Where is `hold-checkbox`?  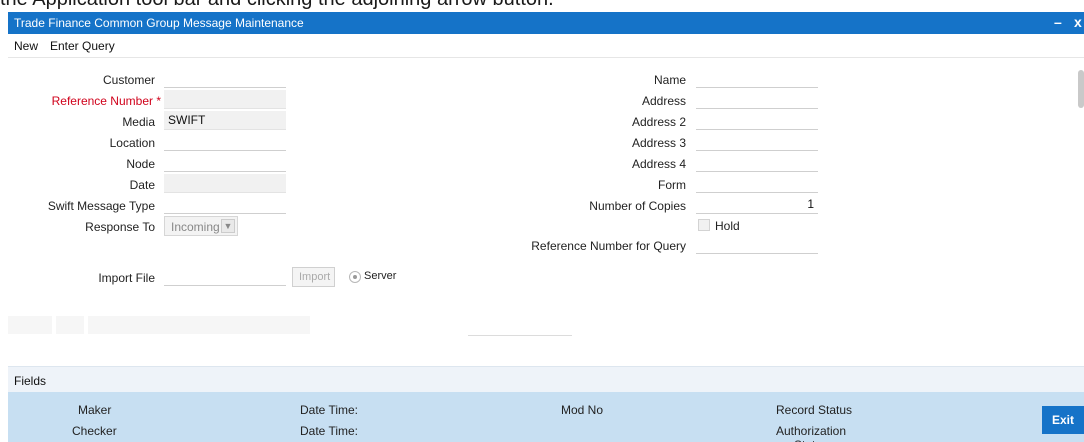 hold-checkbox is located at coordinates (704, 225).